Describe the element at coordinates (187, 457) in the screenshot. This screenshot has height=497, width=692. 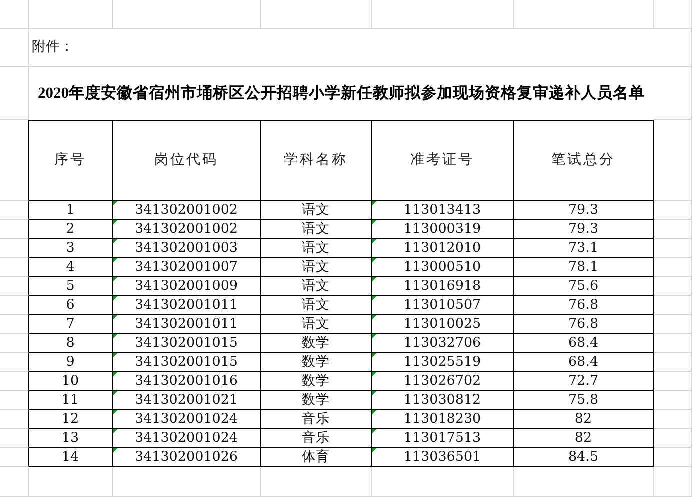
I see `table-cell: 341302001026` at that location.